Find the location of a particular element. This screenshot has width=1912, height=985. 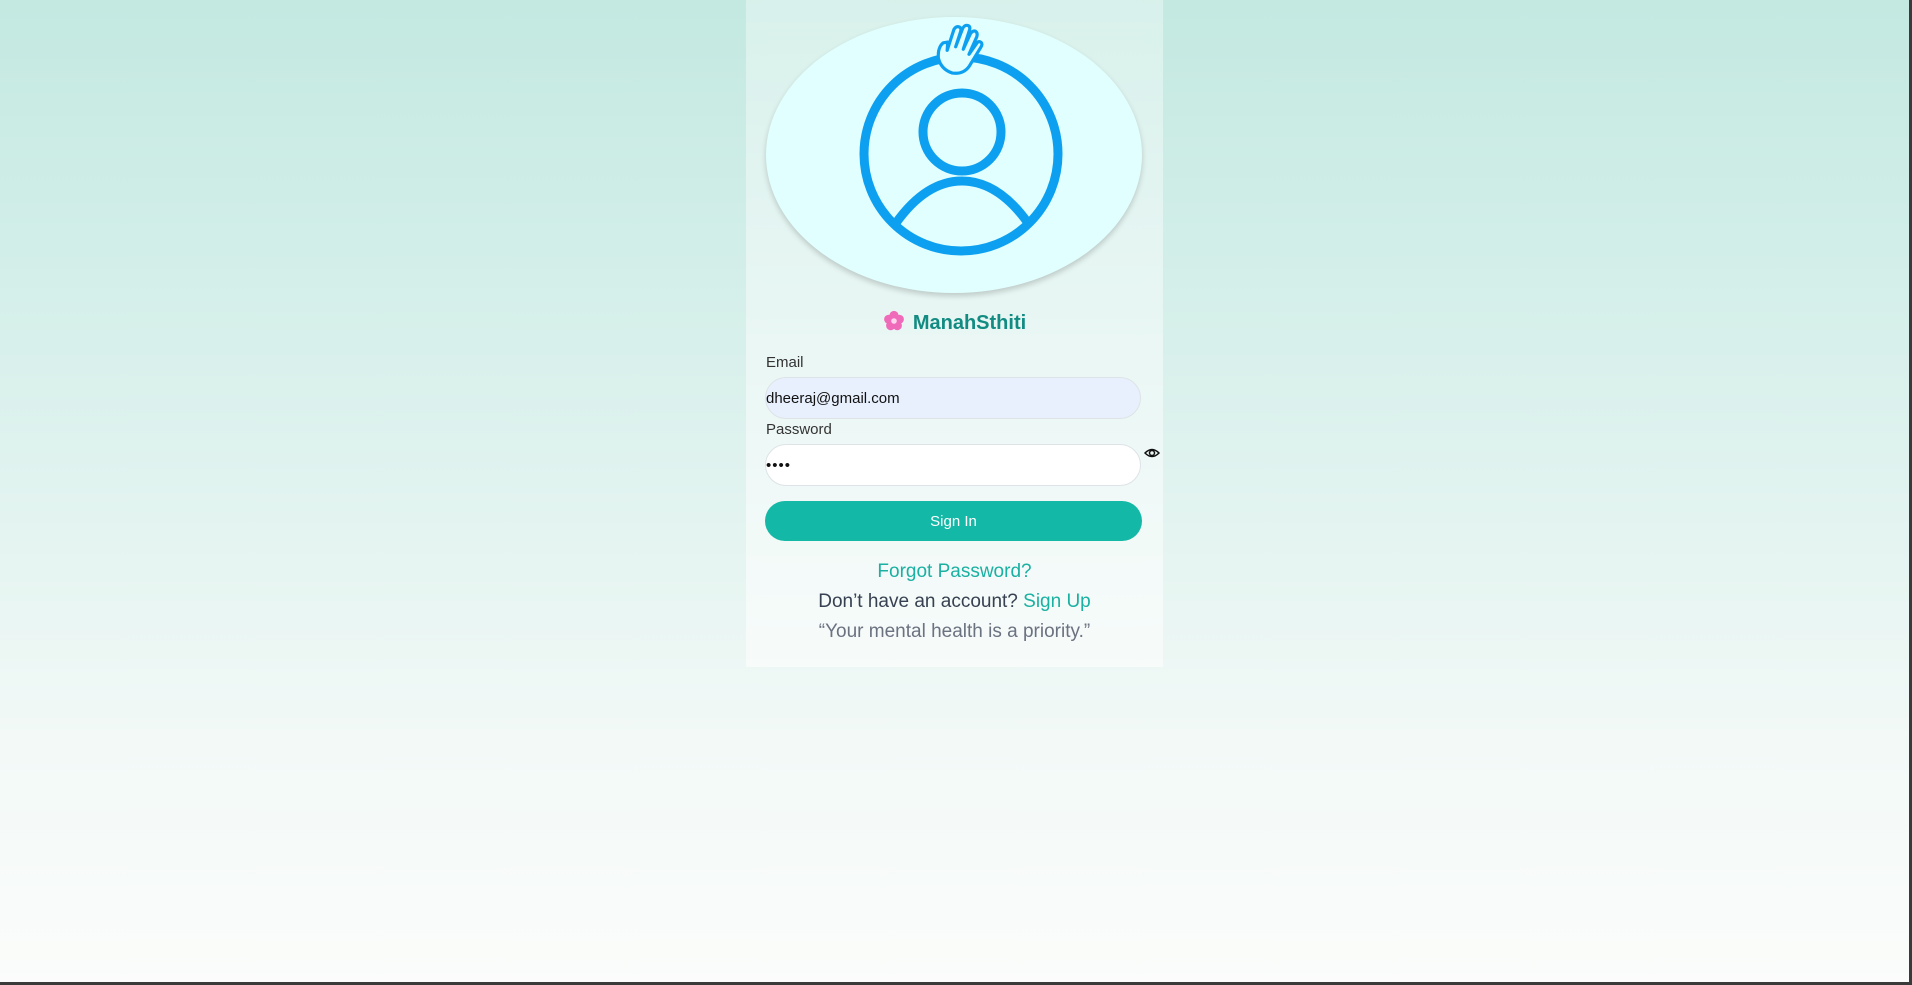

forgot-password-link: Forgot Password? is located at coordinates (954, 572).